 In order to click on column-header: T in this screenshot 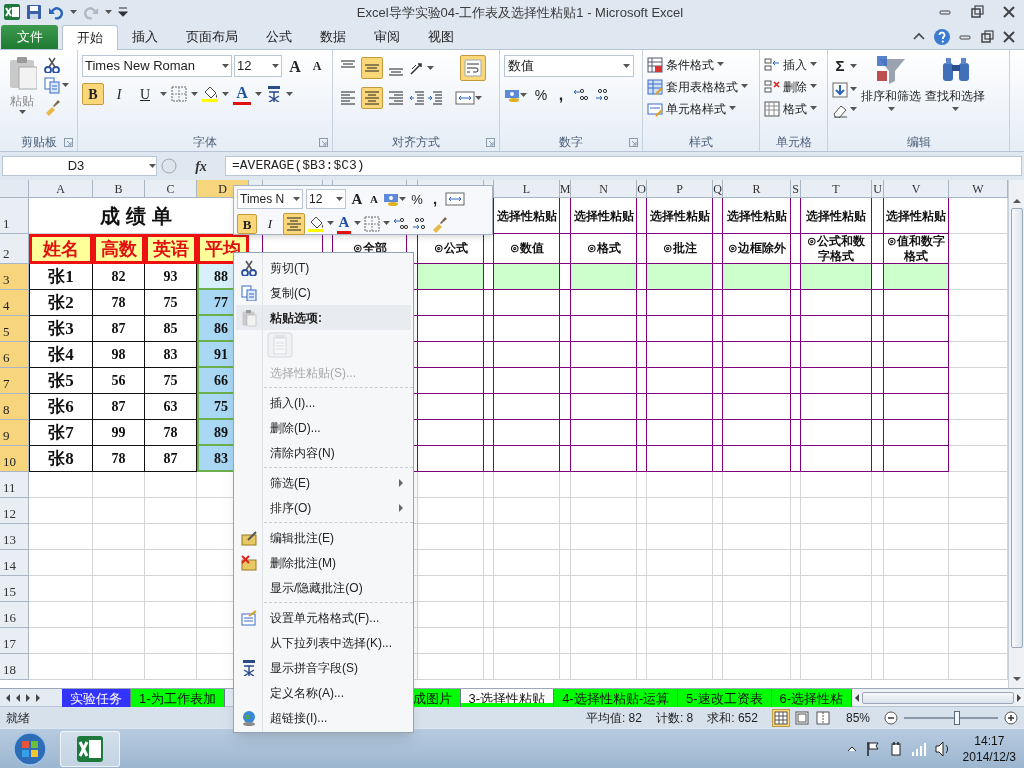, I will do `click(836, 189)`.